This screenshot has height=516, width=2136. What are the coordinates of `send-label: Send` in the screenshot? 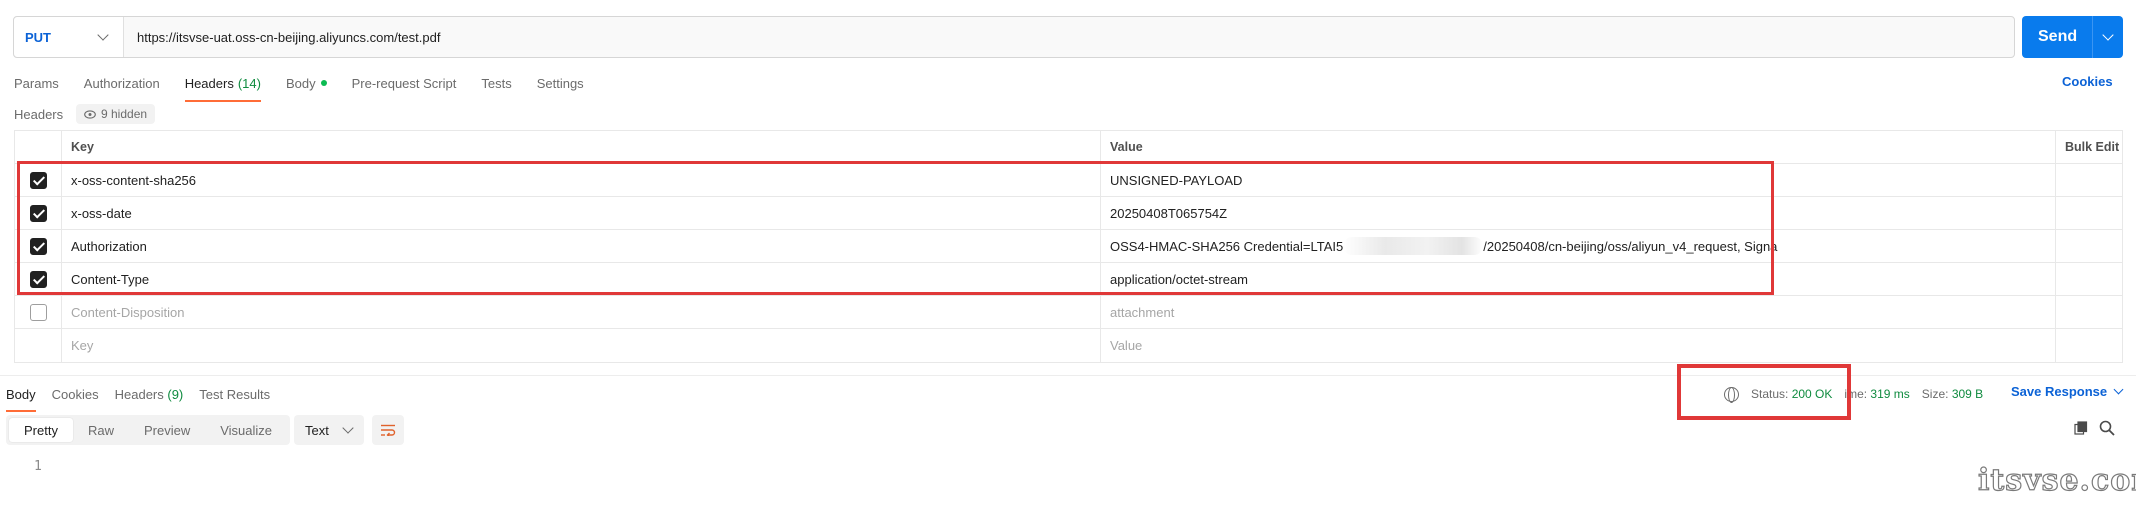 It's located at (2058, 36).